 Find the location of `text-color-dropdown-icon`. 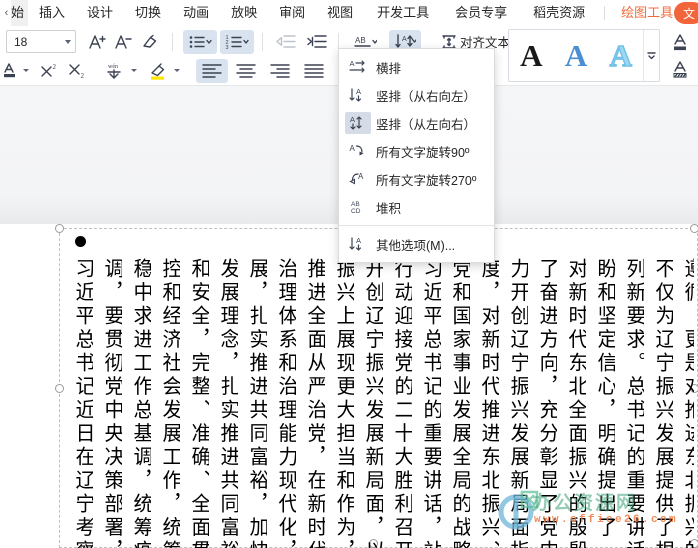

text-color-dropdown-icon is located at coordinates (26, 71).